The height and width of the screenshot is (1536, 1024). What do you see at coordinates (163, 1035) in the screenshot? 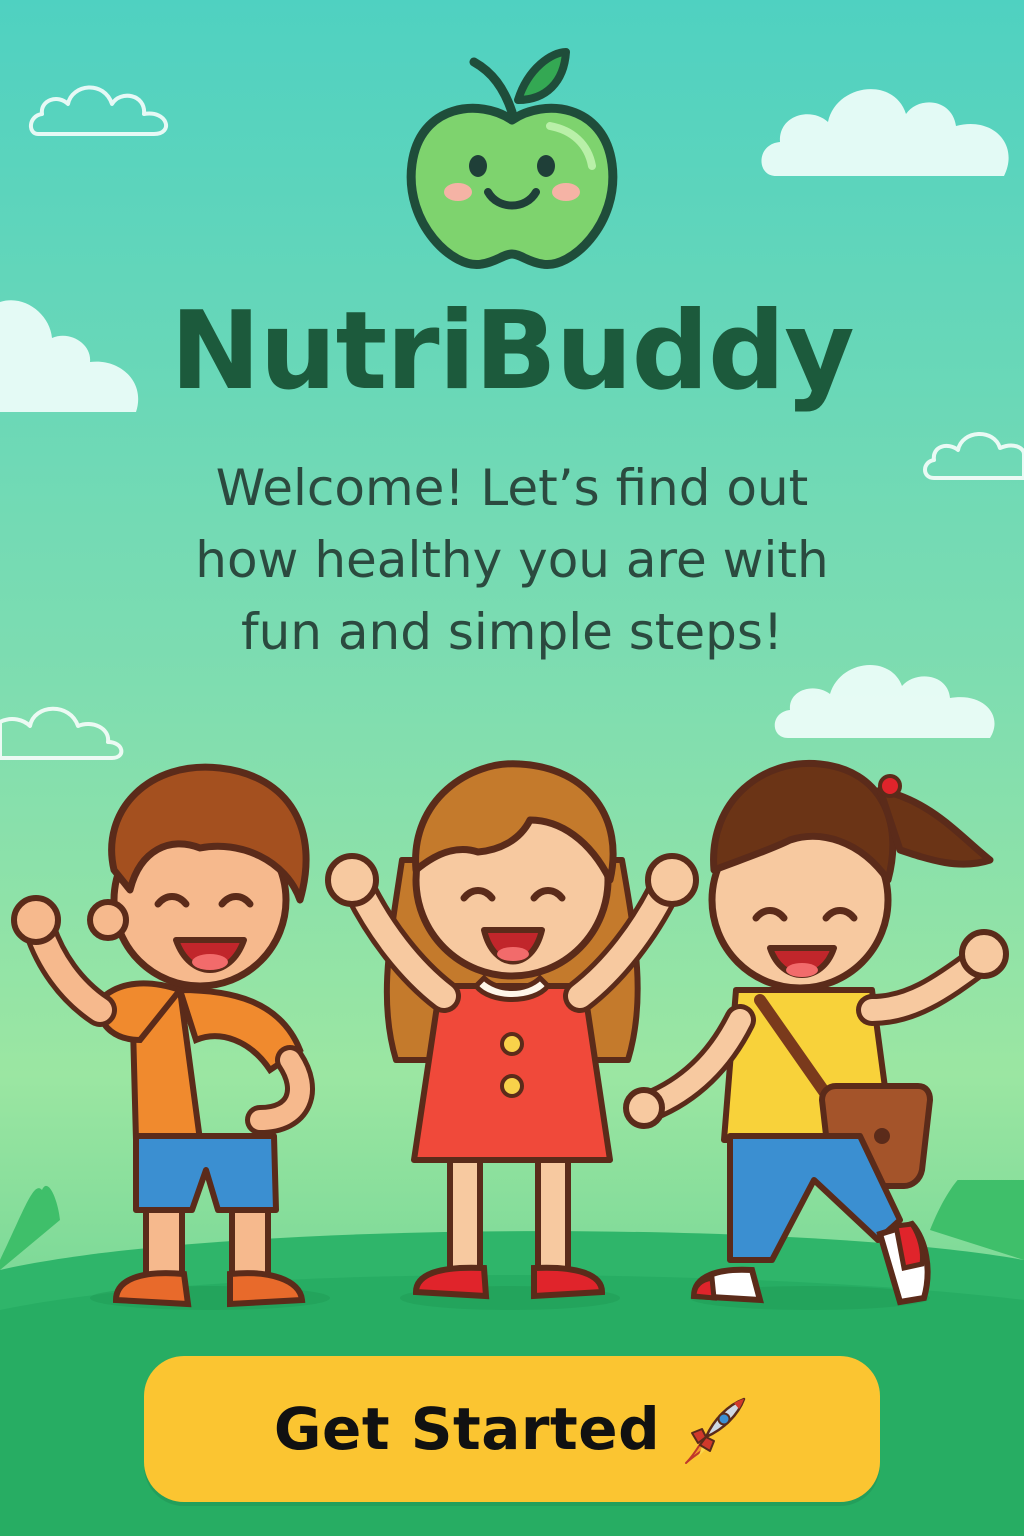
I see `boy-character` at bounding box center [163, 1035].